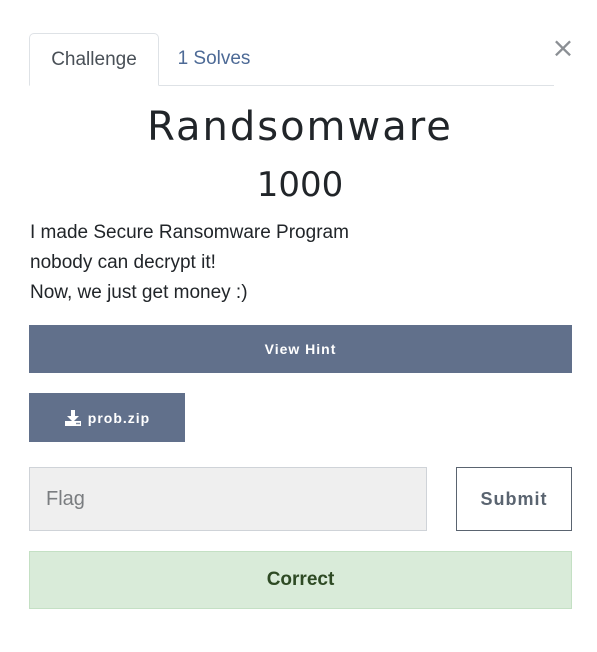  Describe the element at coordinates (300, 580) in the screenshot. I see `result-message: Correct` at that location.